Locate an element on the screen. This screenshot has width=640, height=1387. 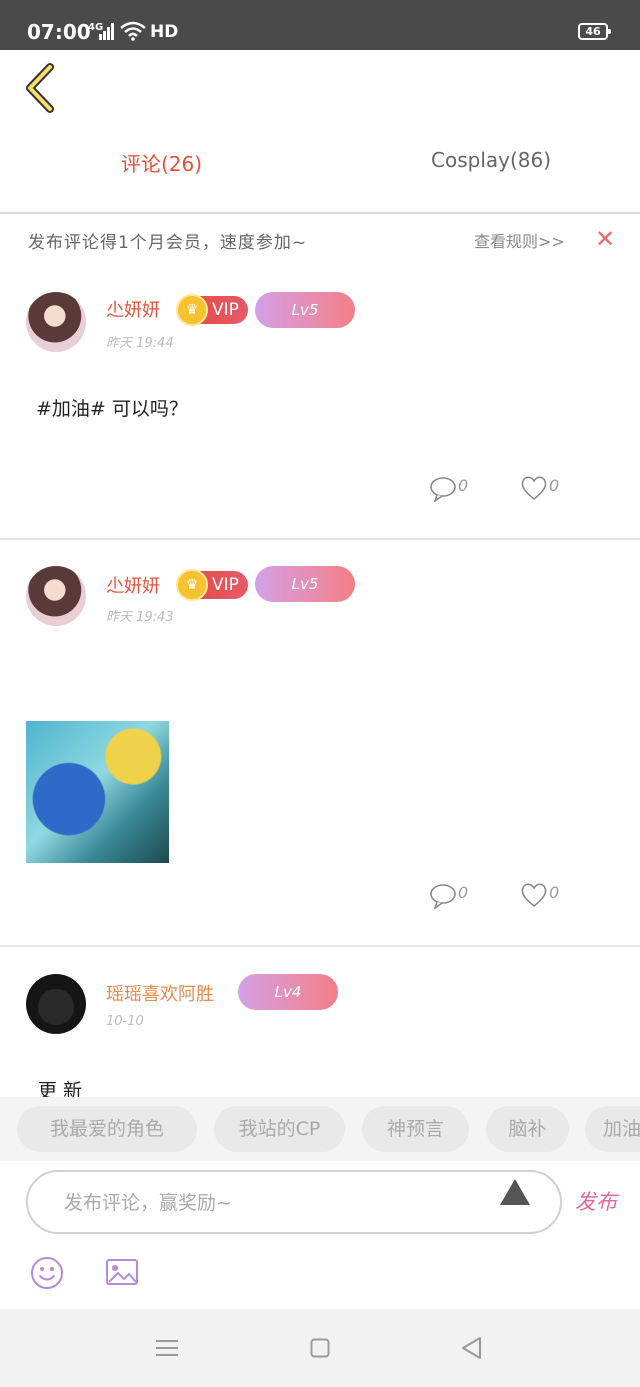
comment-input is located at coordinates (274, 1203).